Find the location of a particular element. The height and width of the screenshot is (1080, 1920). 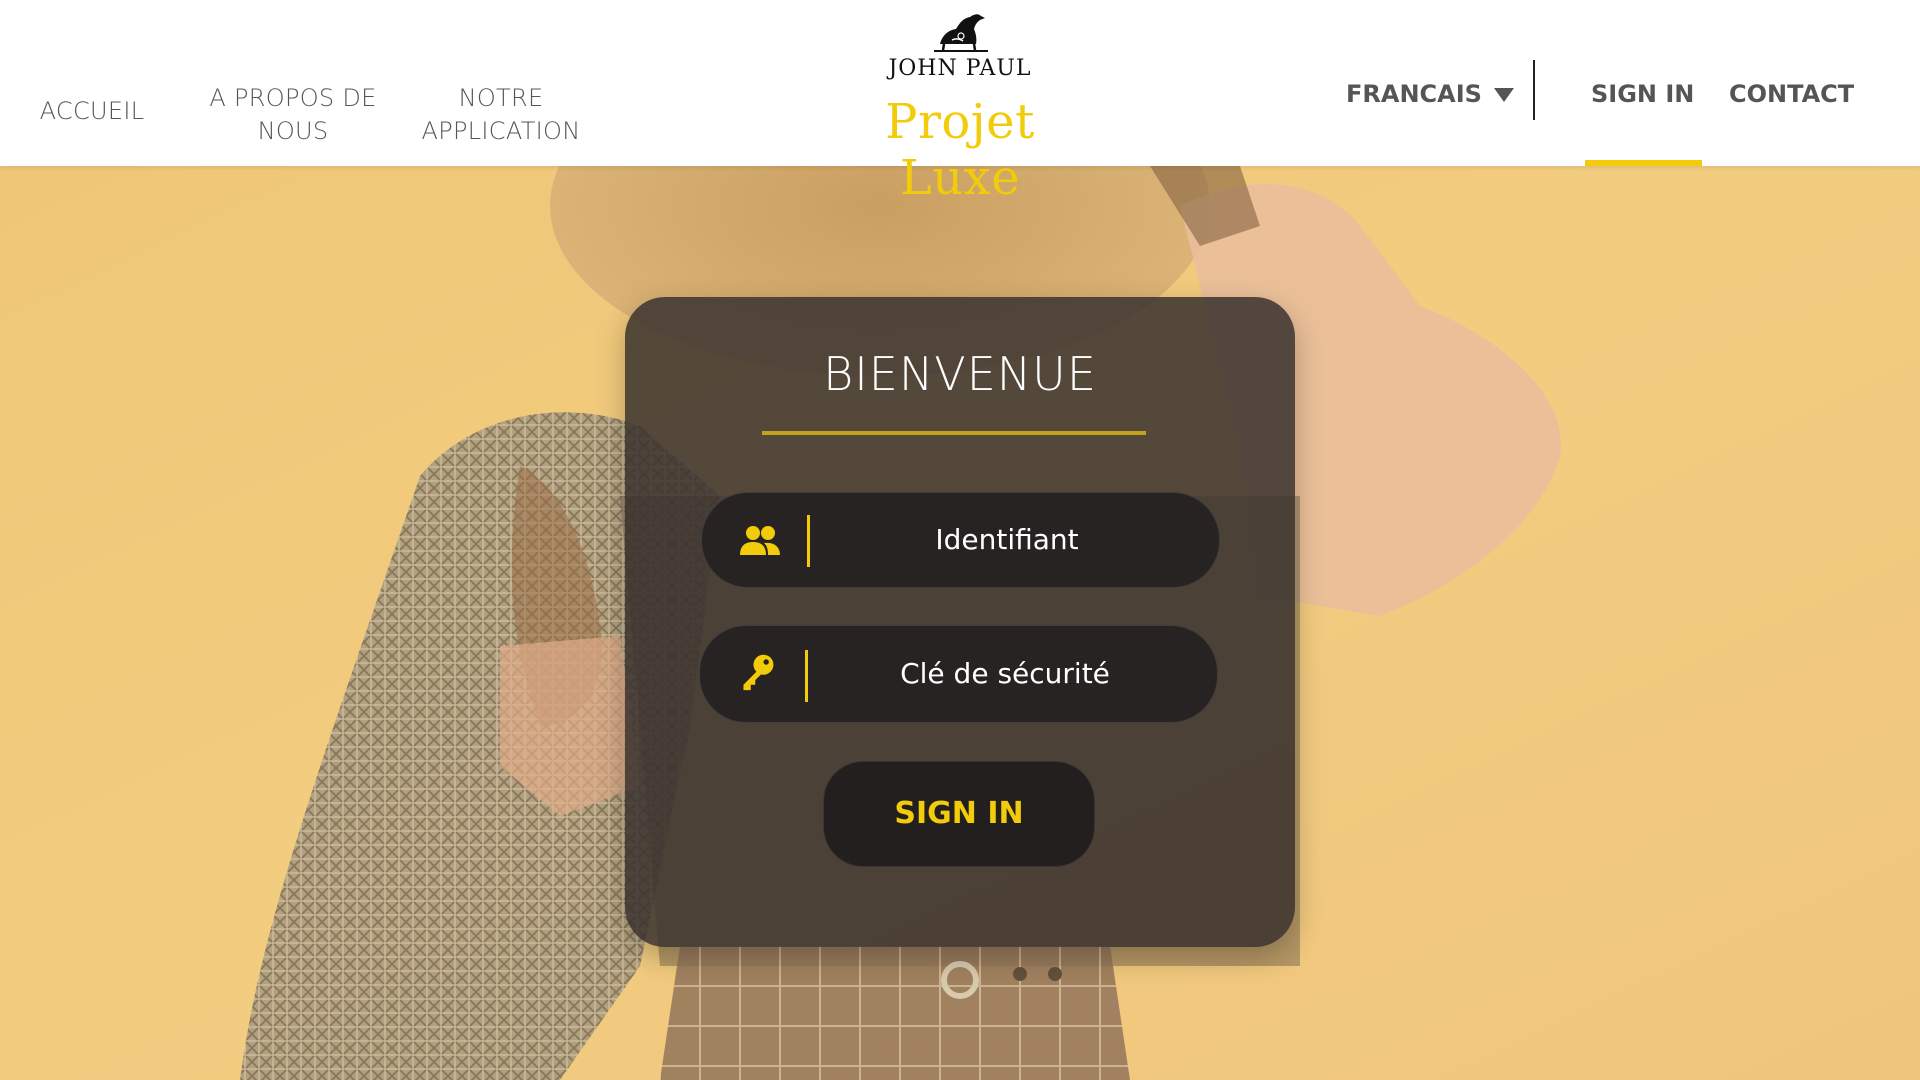

security-key-field: Clé de sécurité is located at coordinates (958, 674).